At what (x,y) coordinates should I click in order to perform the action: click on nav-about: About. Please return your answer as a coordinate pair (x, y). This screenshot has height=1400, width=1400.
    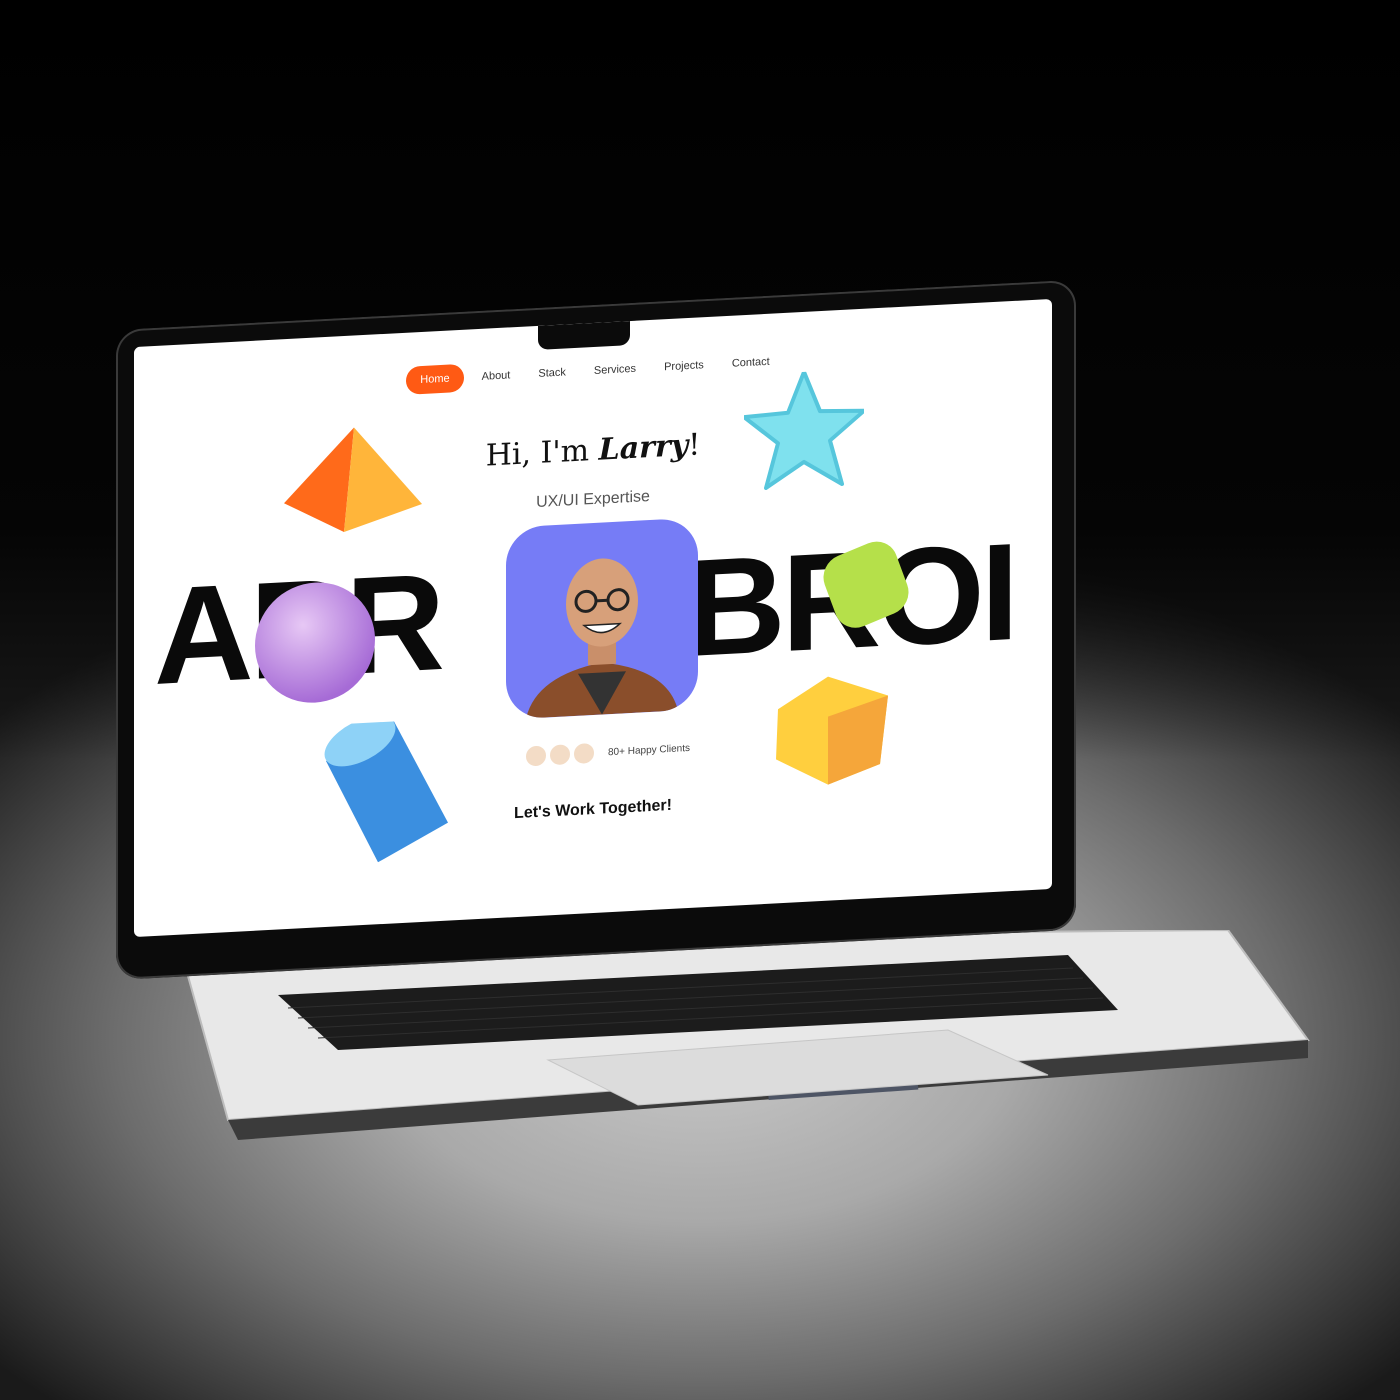
    Looking at the image, I should click on (496, 376).